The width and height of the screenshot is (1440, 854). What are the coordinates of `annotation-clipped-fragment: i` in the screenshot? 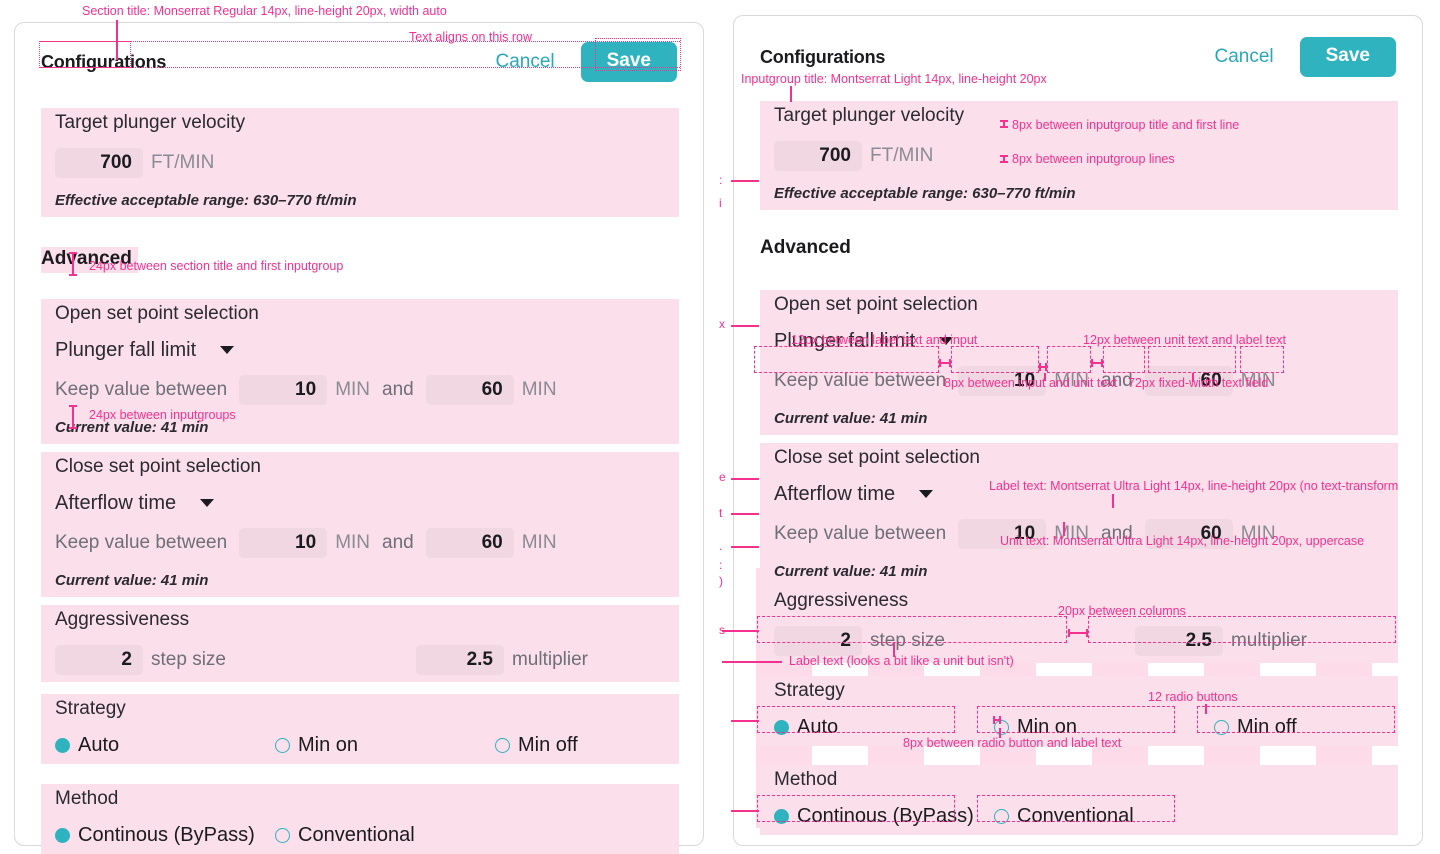 It's located at (720, 203).